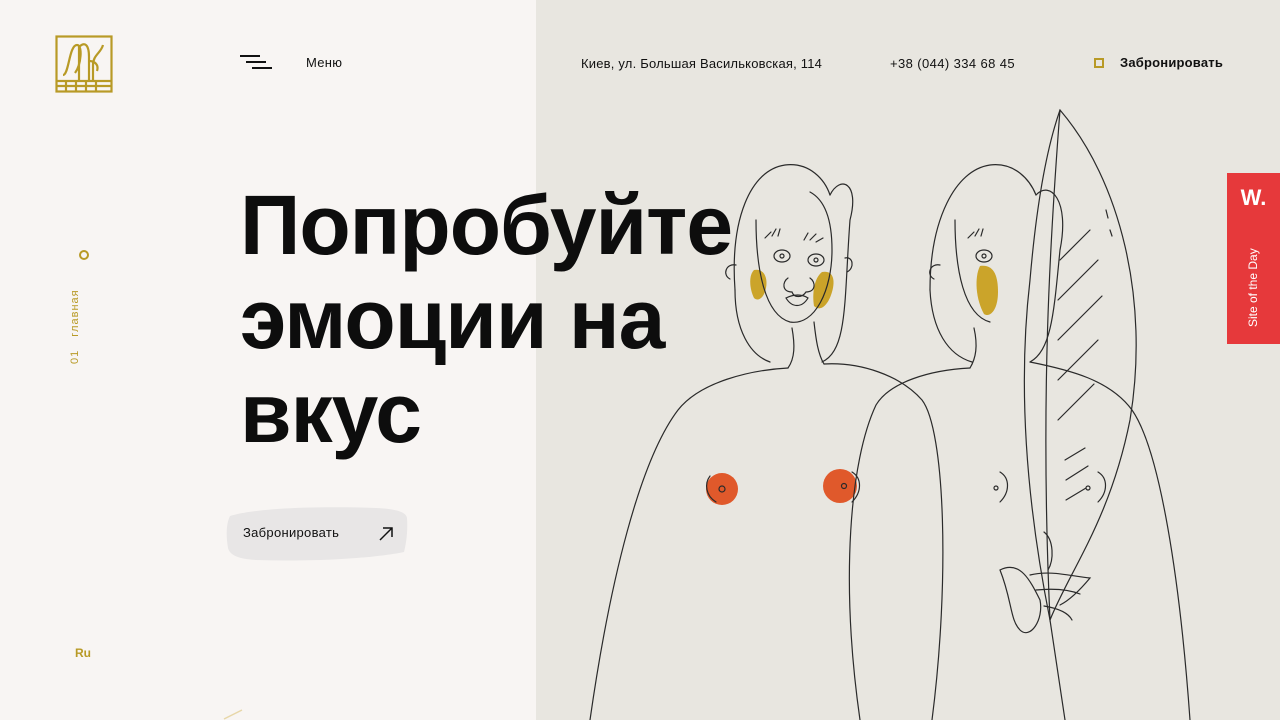 Image resolution: width=1280 pixels, height=720 pixels. What do you see at coordinates (75, 313) in the screenshot?
I see `section-label: главная` at bounding box center [75, 313].